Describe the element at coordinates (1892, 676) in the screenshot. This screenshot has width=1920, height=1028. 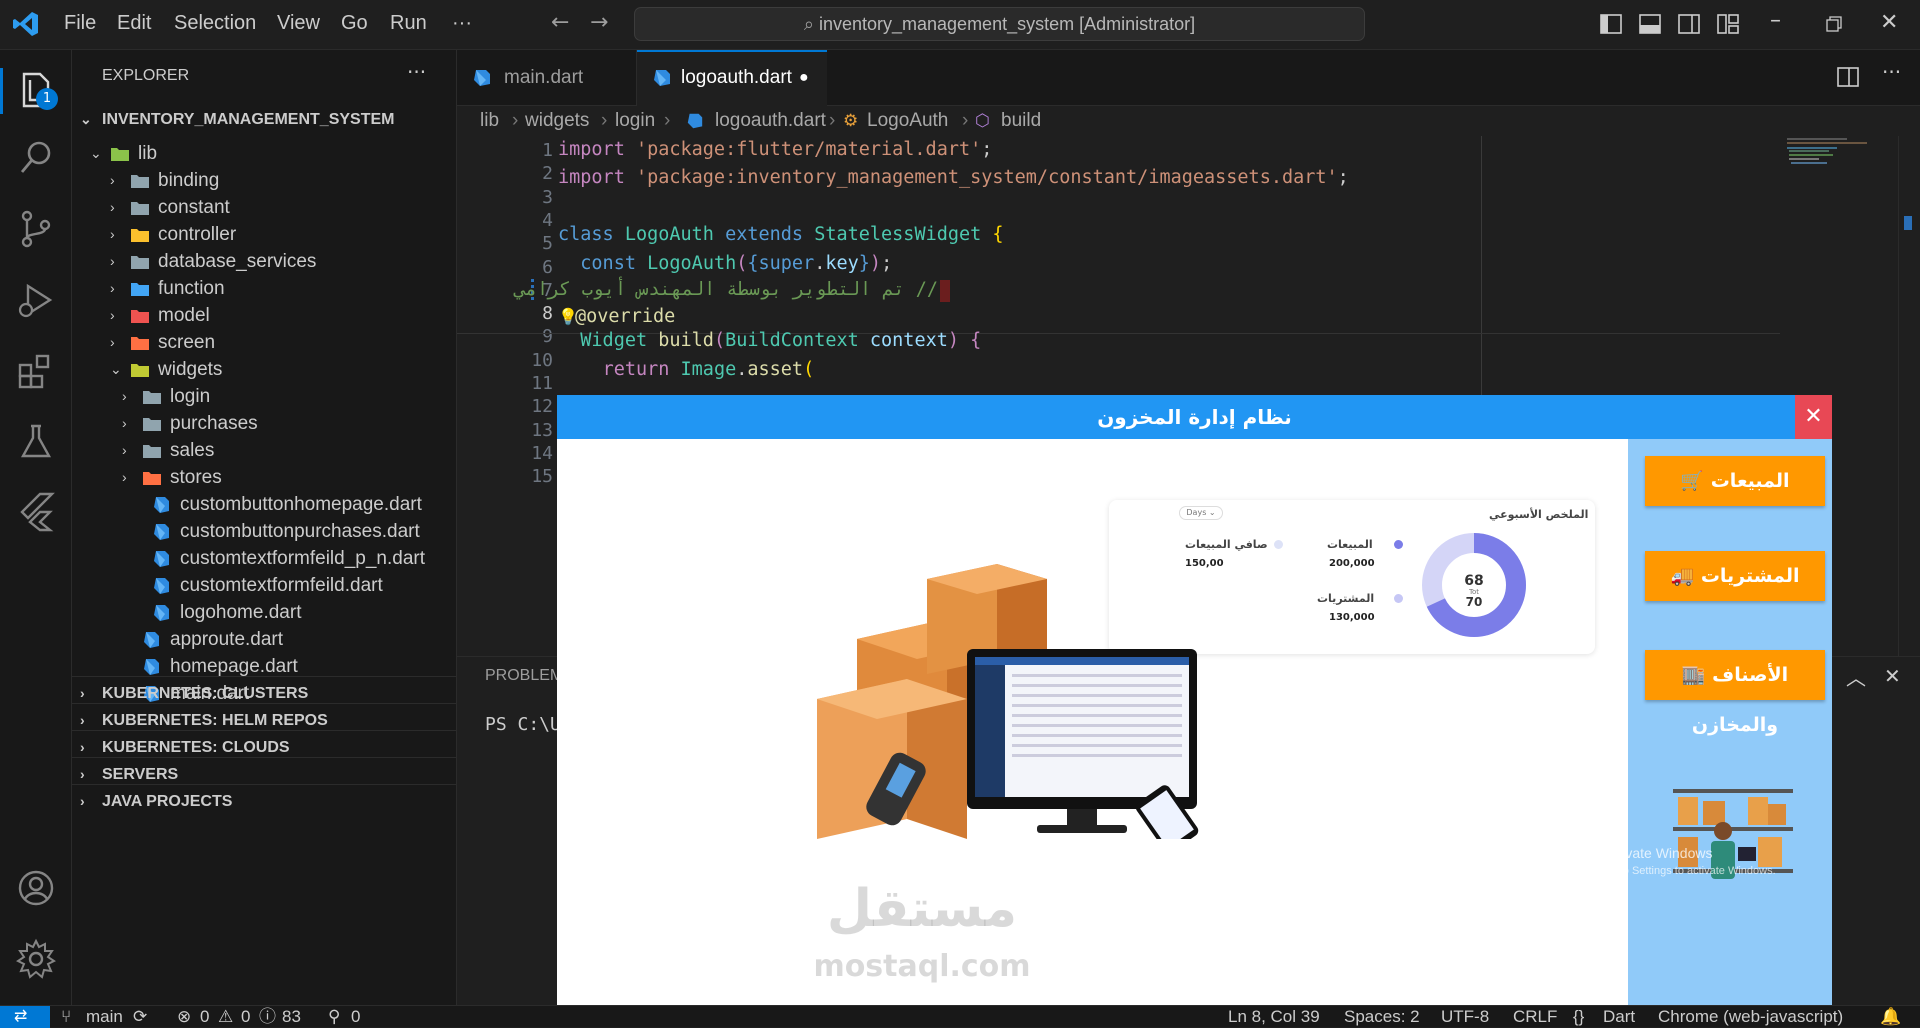
I see `close-panel-icon: ✕` at that location.